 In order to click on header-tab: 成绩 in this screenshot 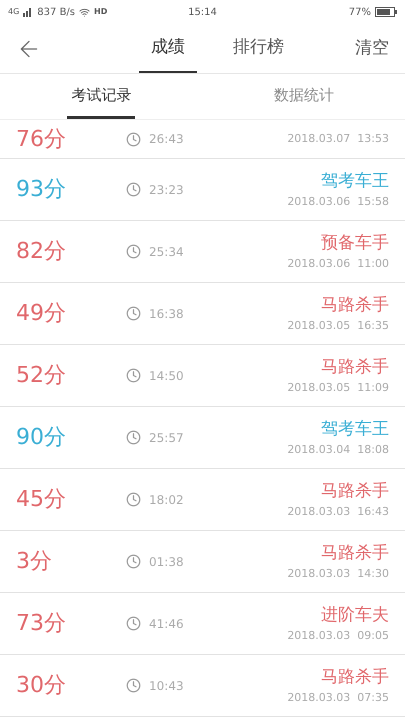, I will do `click(168, 48)`.